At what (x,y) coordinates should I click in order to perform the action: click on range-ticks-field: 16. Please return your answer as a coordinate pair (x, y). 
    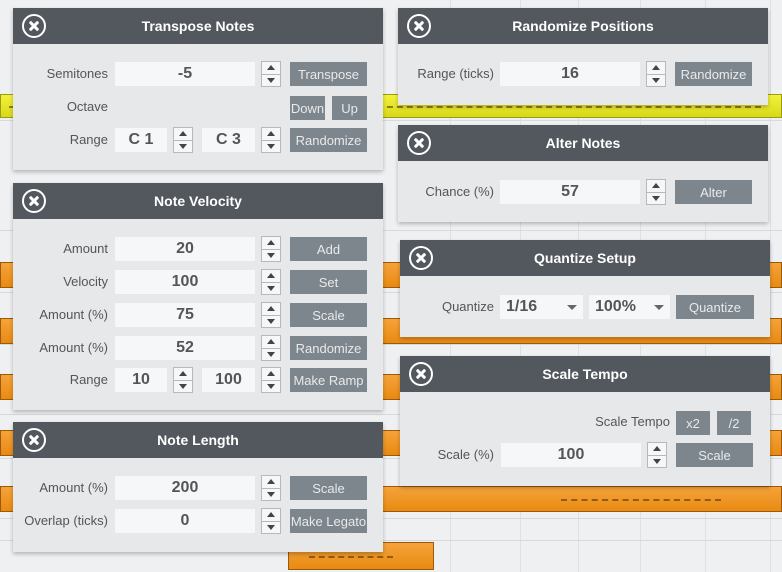
    Looking at the image, I should click on (570, 74).